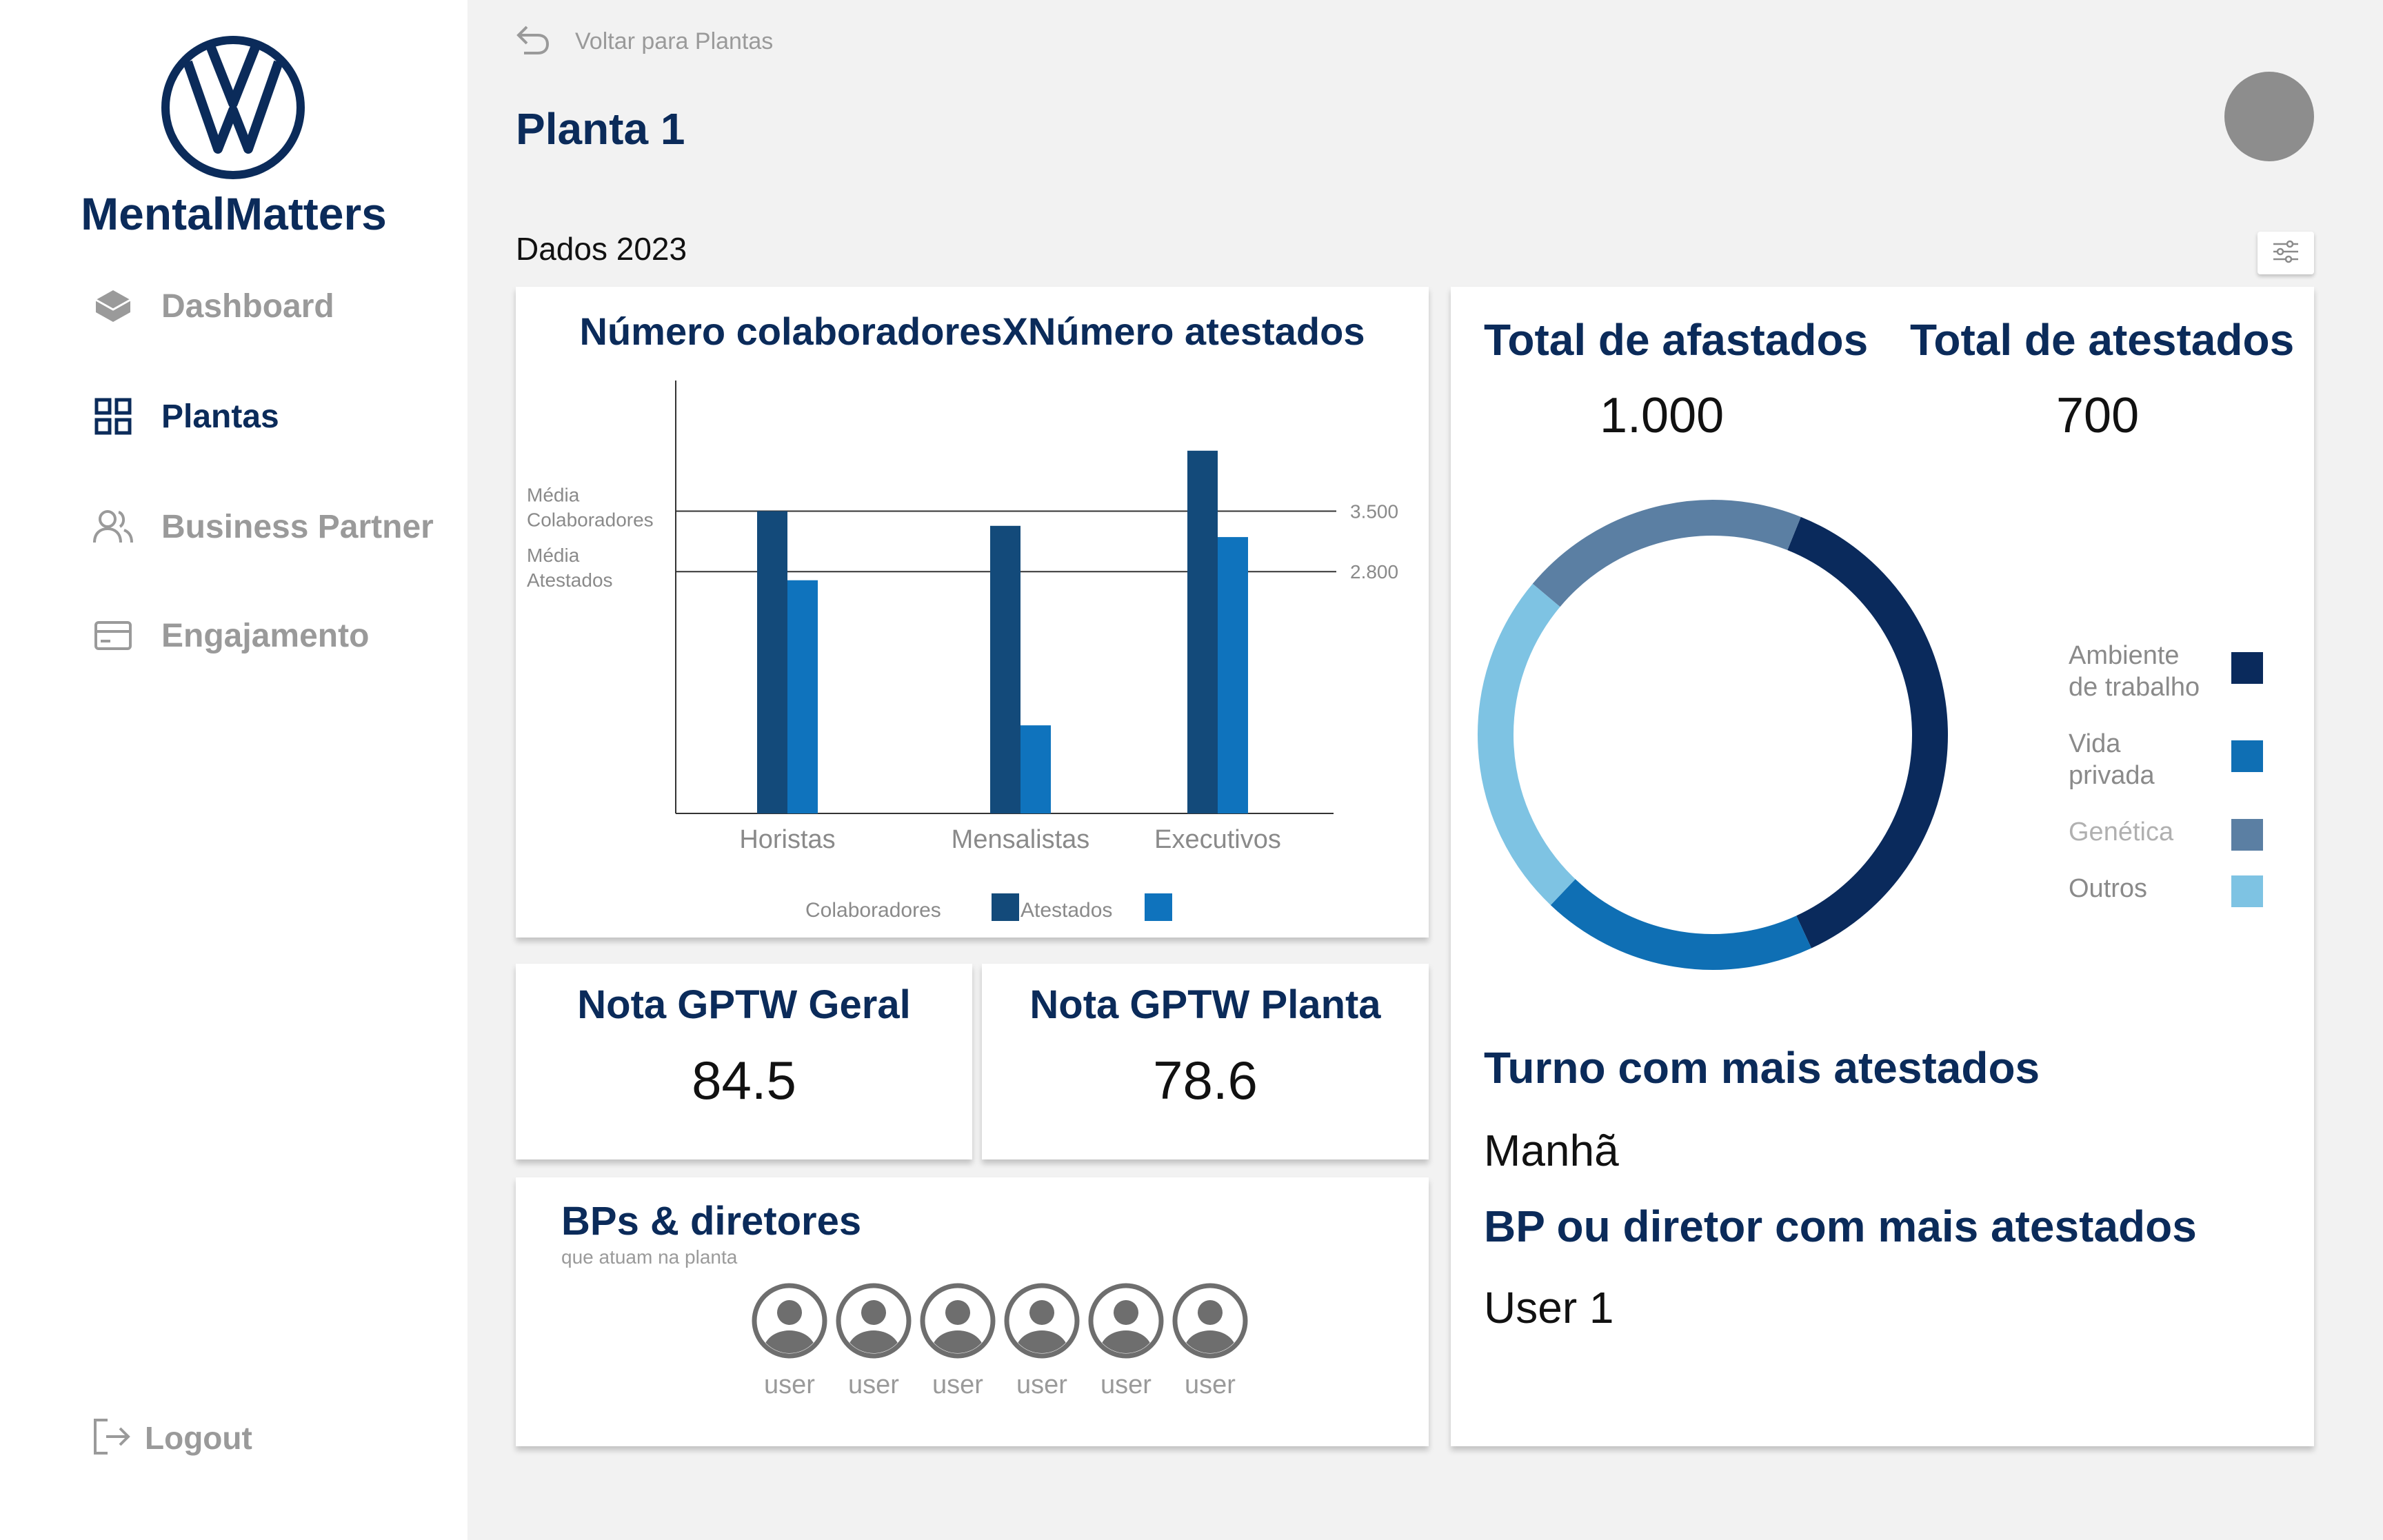  Describe the element at coordinates (2095, 744) in the screenshot. I see `donut-legend-label-line: Vida` at that location.